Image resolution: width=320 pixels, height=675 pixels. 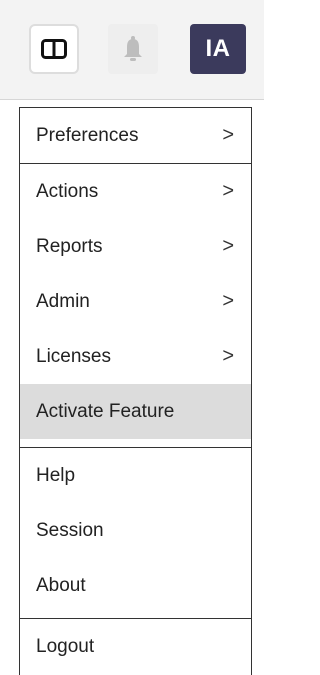 I want to click on menu-item-label: About, so click(x=61, y=585).